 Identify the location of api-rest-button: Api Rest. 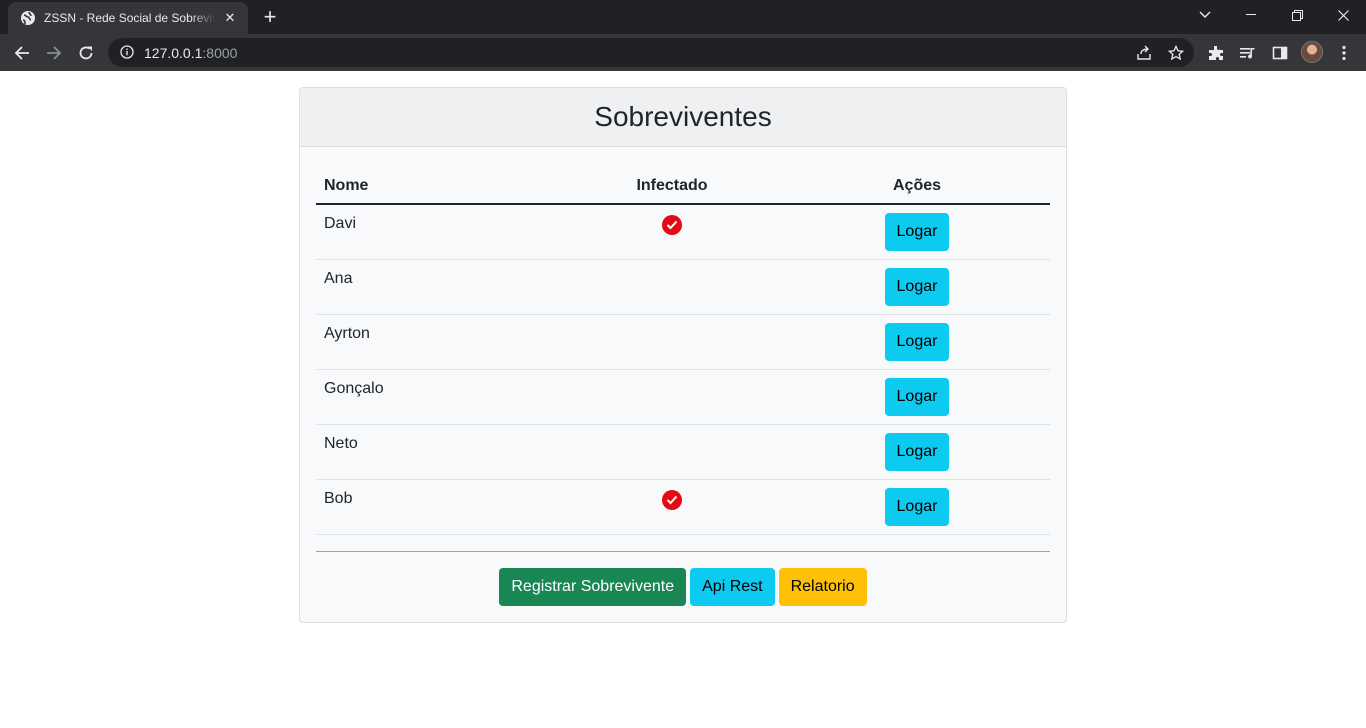
(732, 587).